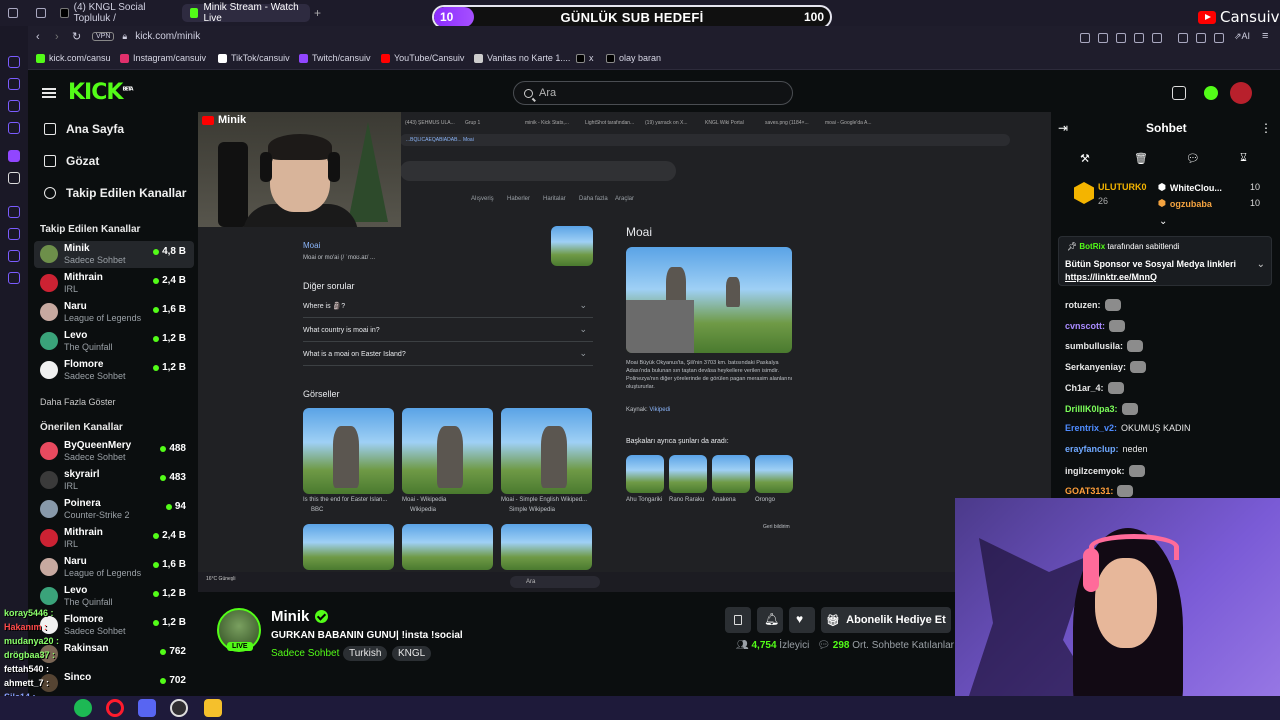 This screenshot has height=720, width=1280. I want to click on search-input: Ara, so click(653, 93).